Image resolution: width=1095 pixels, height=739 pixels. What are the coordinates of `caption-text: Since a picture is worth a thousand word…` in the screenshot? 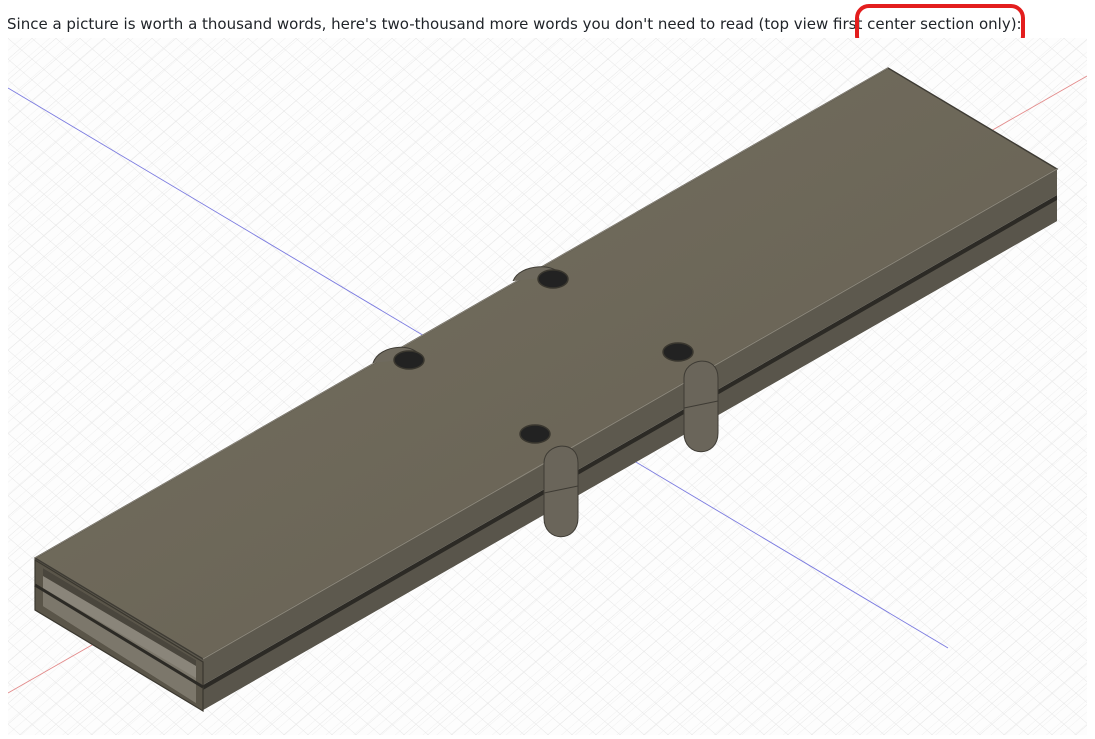 It's located at (514, 24).